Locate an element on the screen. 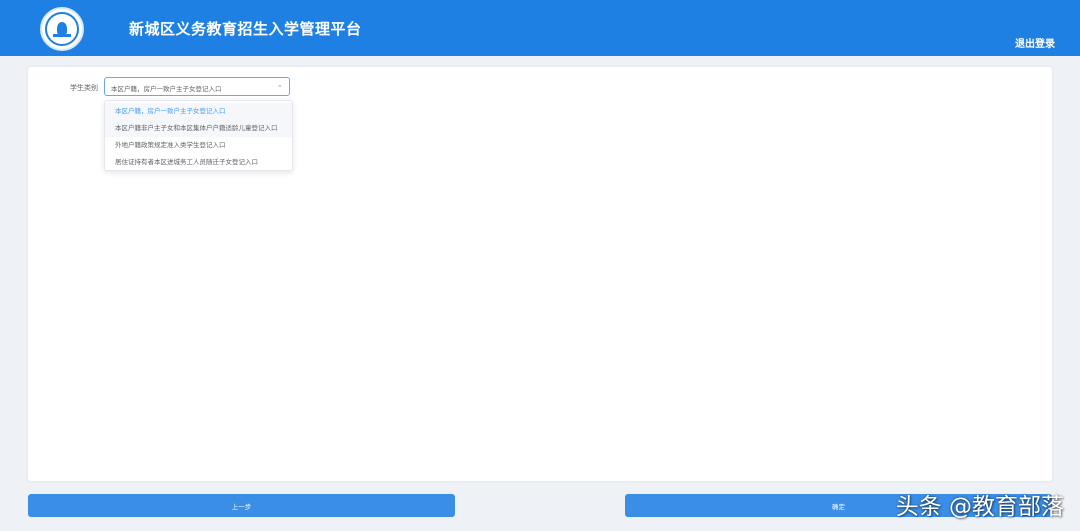 This screenshot has height=531, width=1080. watermark-text: 头条 @教育部落 is located at coordinates (979, 507).